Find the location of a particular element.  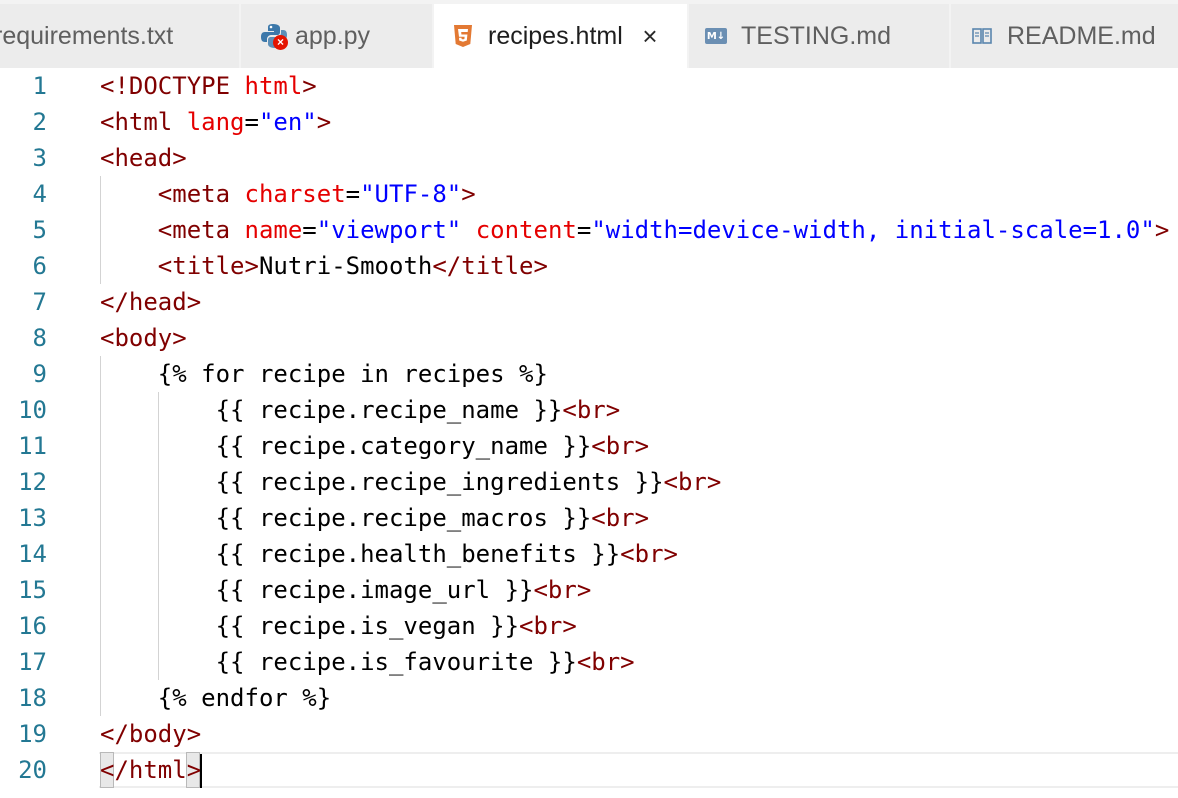

code-token: </body> is located at coordinates (151, 734).